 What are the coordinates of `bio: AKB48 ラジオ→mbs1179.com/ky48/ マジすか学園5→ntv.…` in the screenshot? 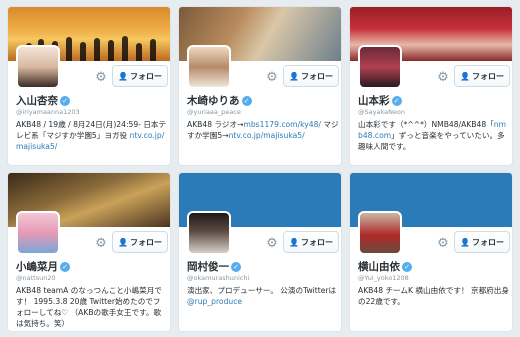 It's located at (263, 130).